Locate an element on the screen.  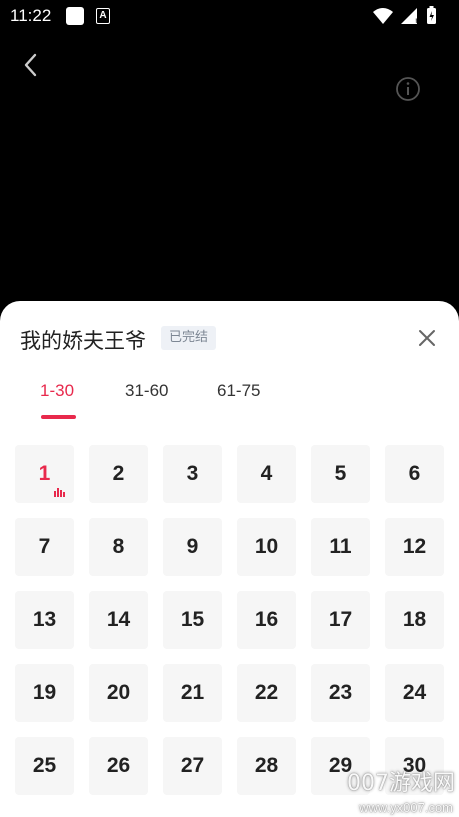
episode-number: 10 is located at coordinates (266, 546).